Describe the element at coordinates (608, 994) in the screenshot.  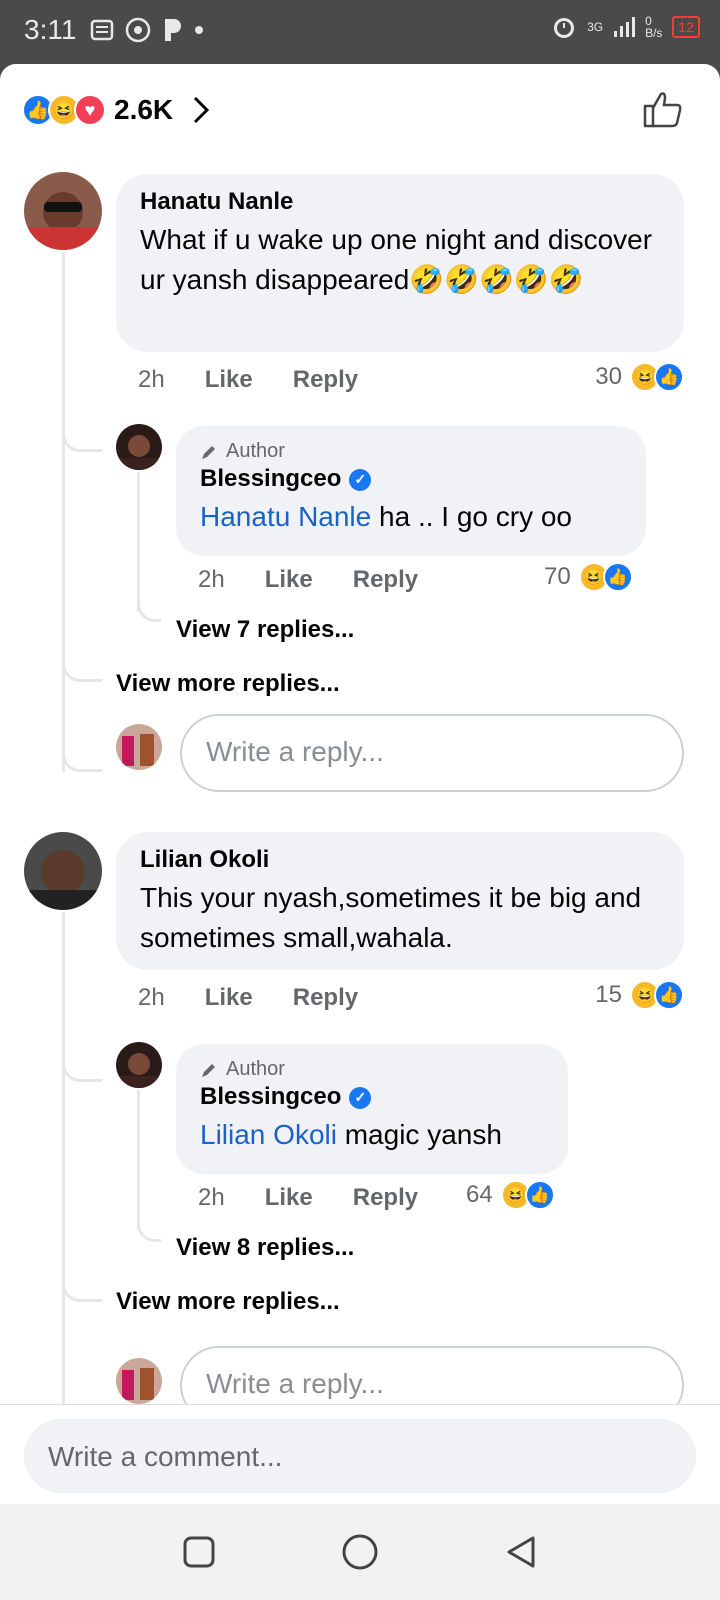
I see `reaction-count: 15` at that location.